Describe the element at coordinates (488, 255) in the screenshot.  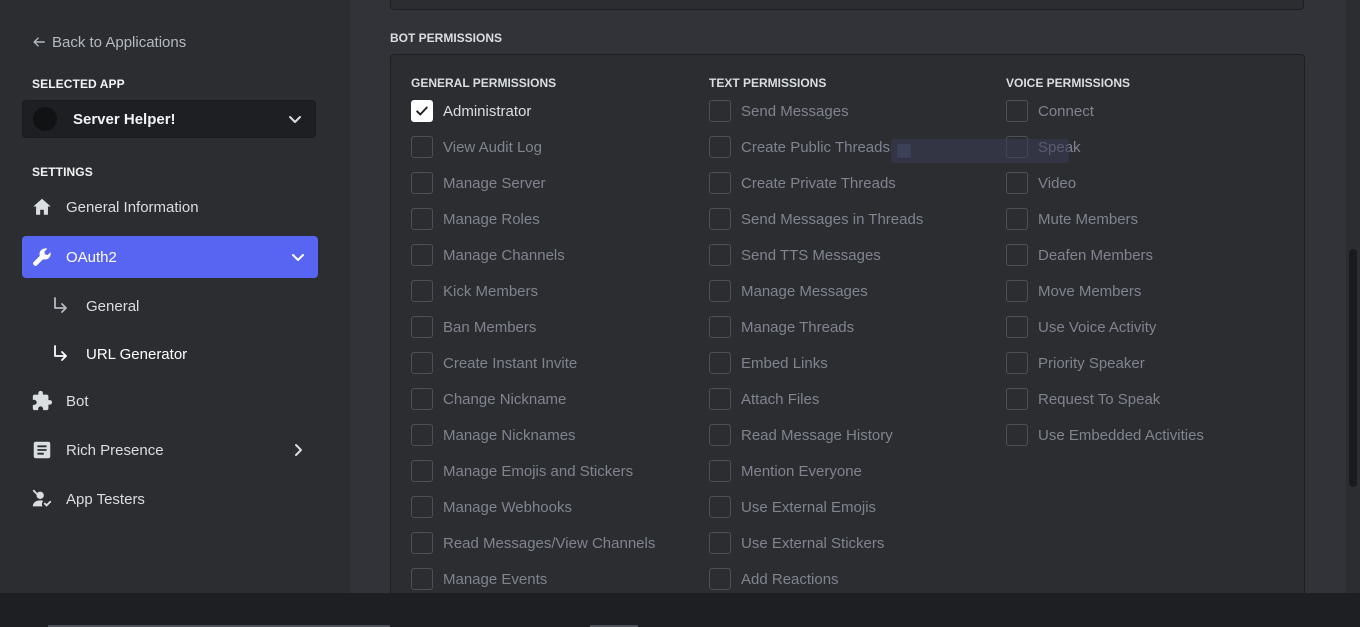
I see `permission-row: Manage Channels` at that location.